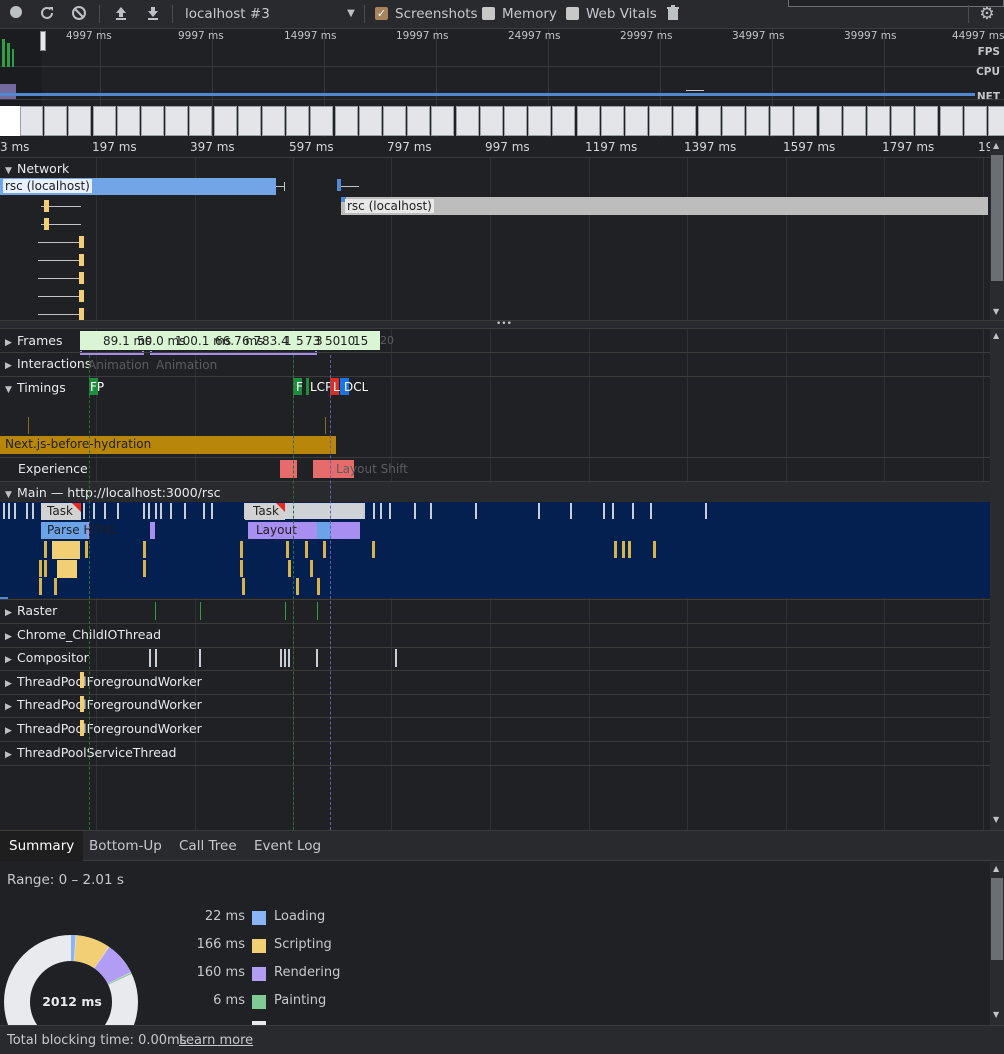 The image size is (1004, 1054). Describe the element at coordinates (125, 846) in the screenshot. I see `tab-bottom-up: Bottom-Up` at that location.